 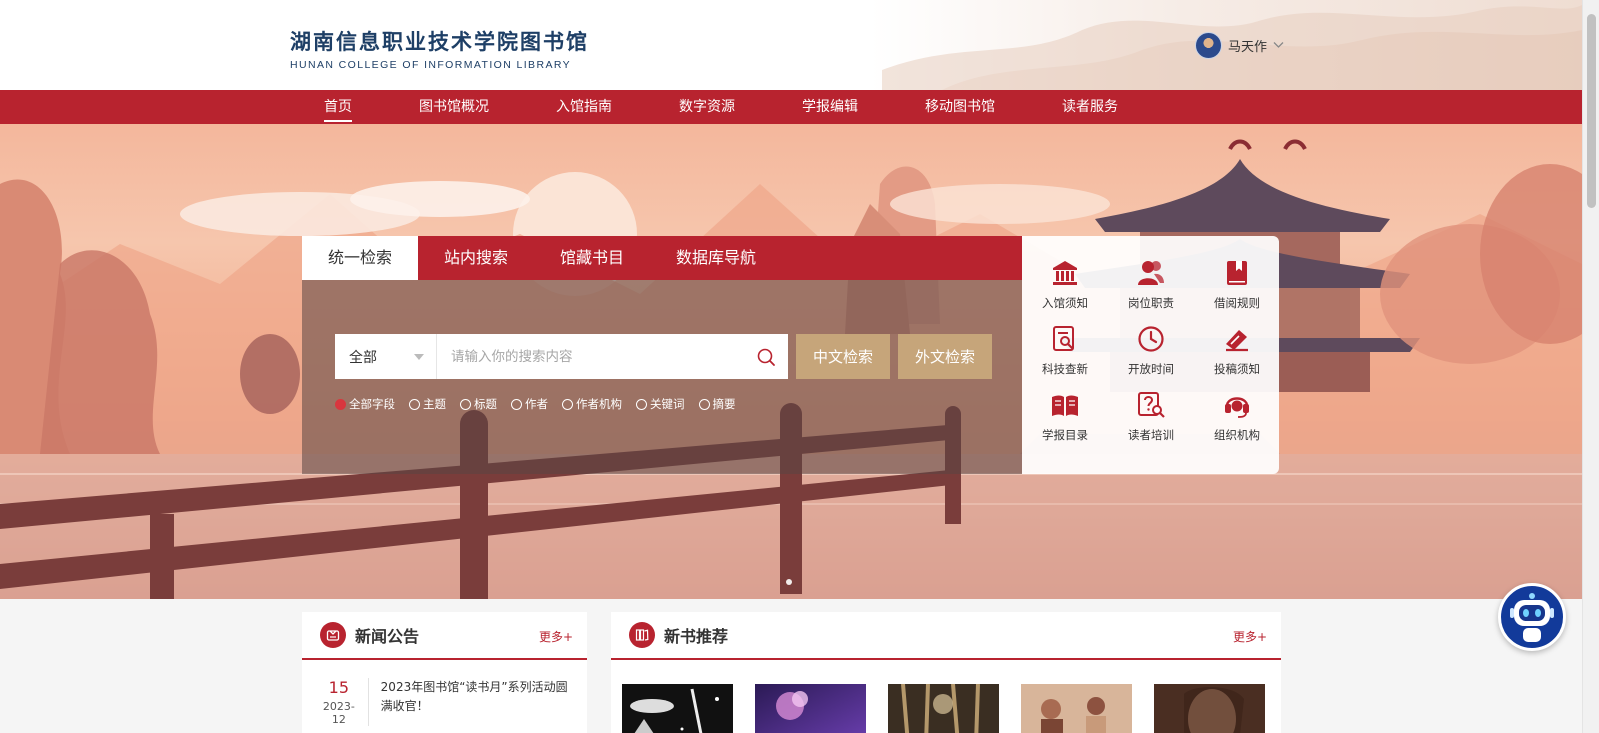 What do you see at coordinates (1063, 338) in the screenshot?
I see `document-search-icon` at bounding box center [1063, 338].